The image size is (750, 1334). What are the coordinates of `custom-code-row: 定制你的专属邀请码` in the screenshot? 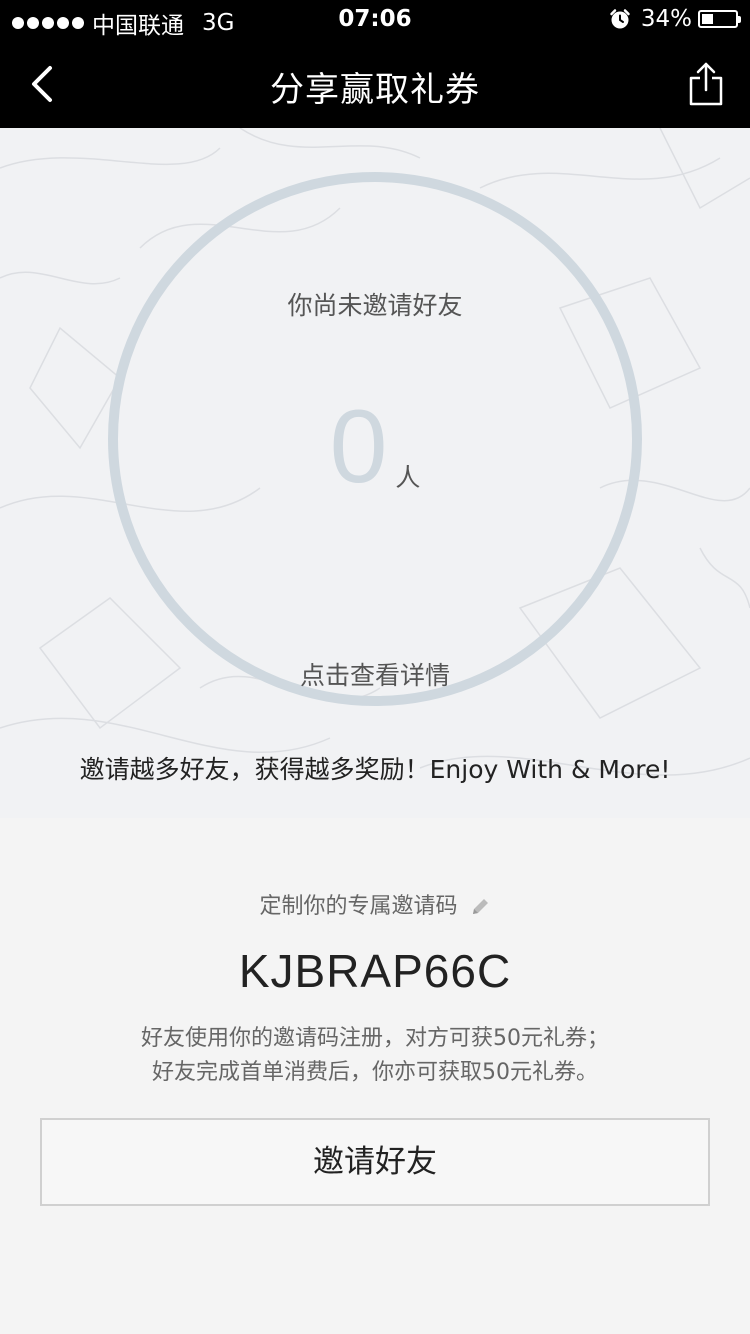 It's located at (375, 904).